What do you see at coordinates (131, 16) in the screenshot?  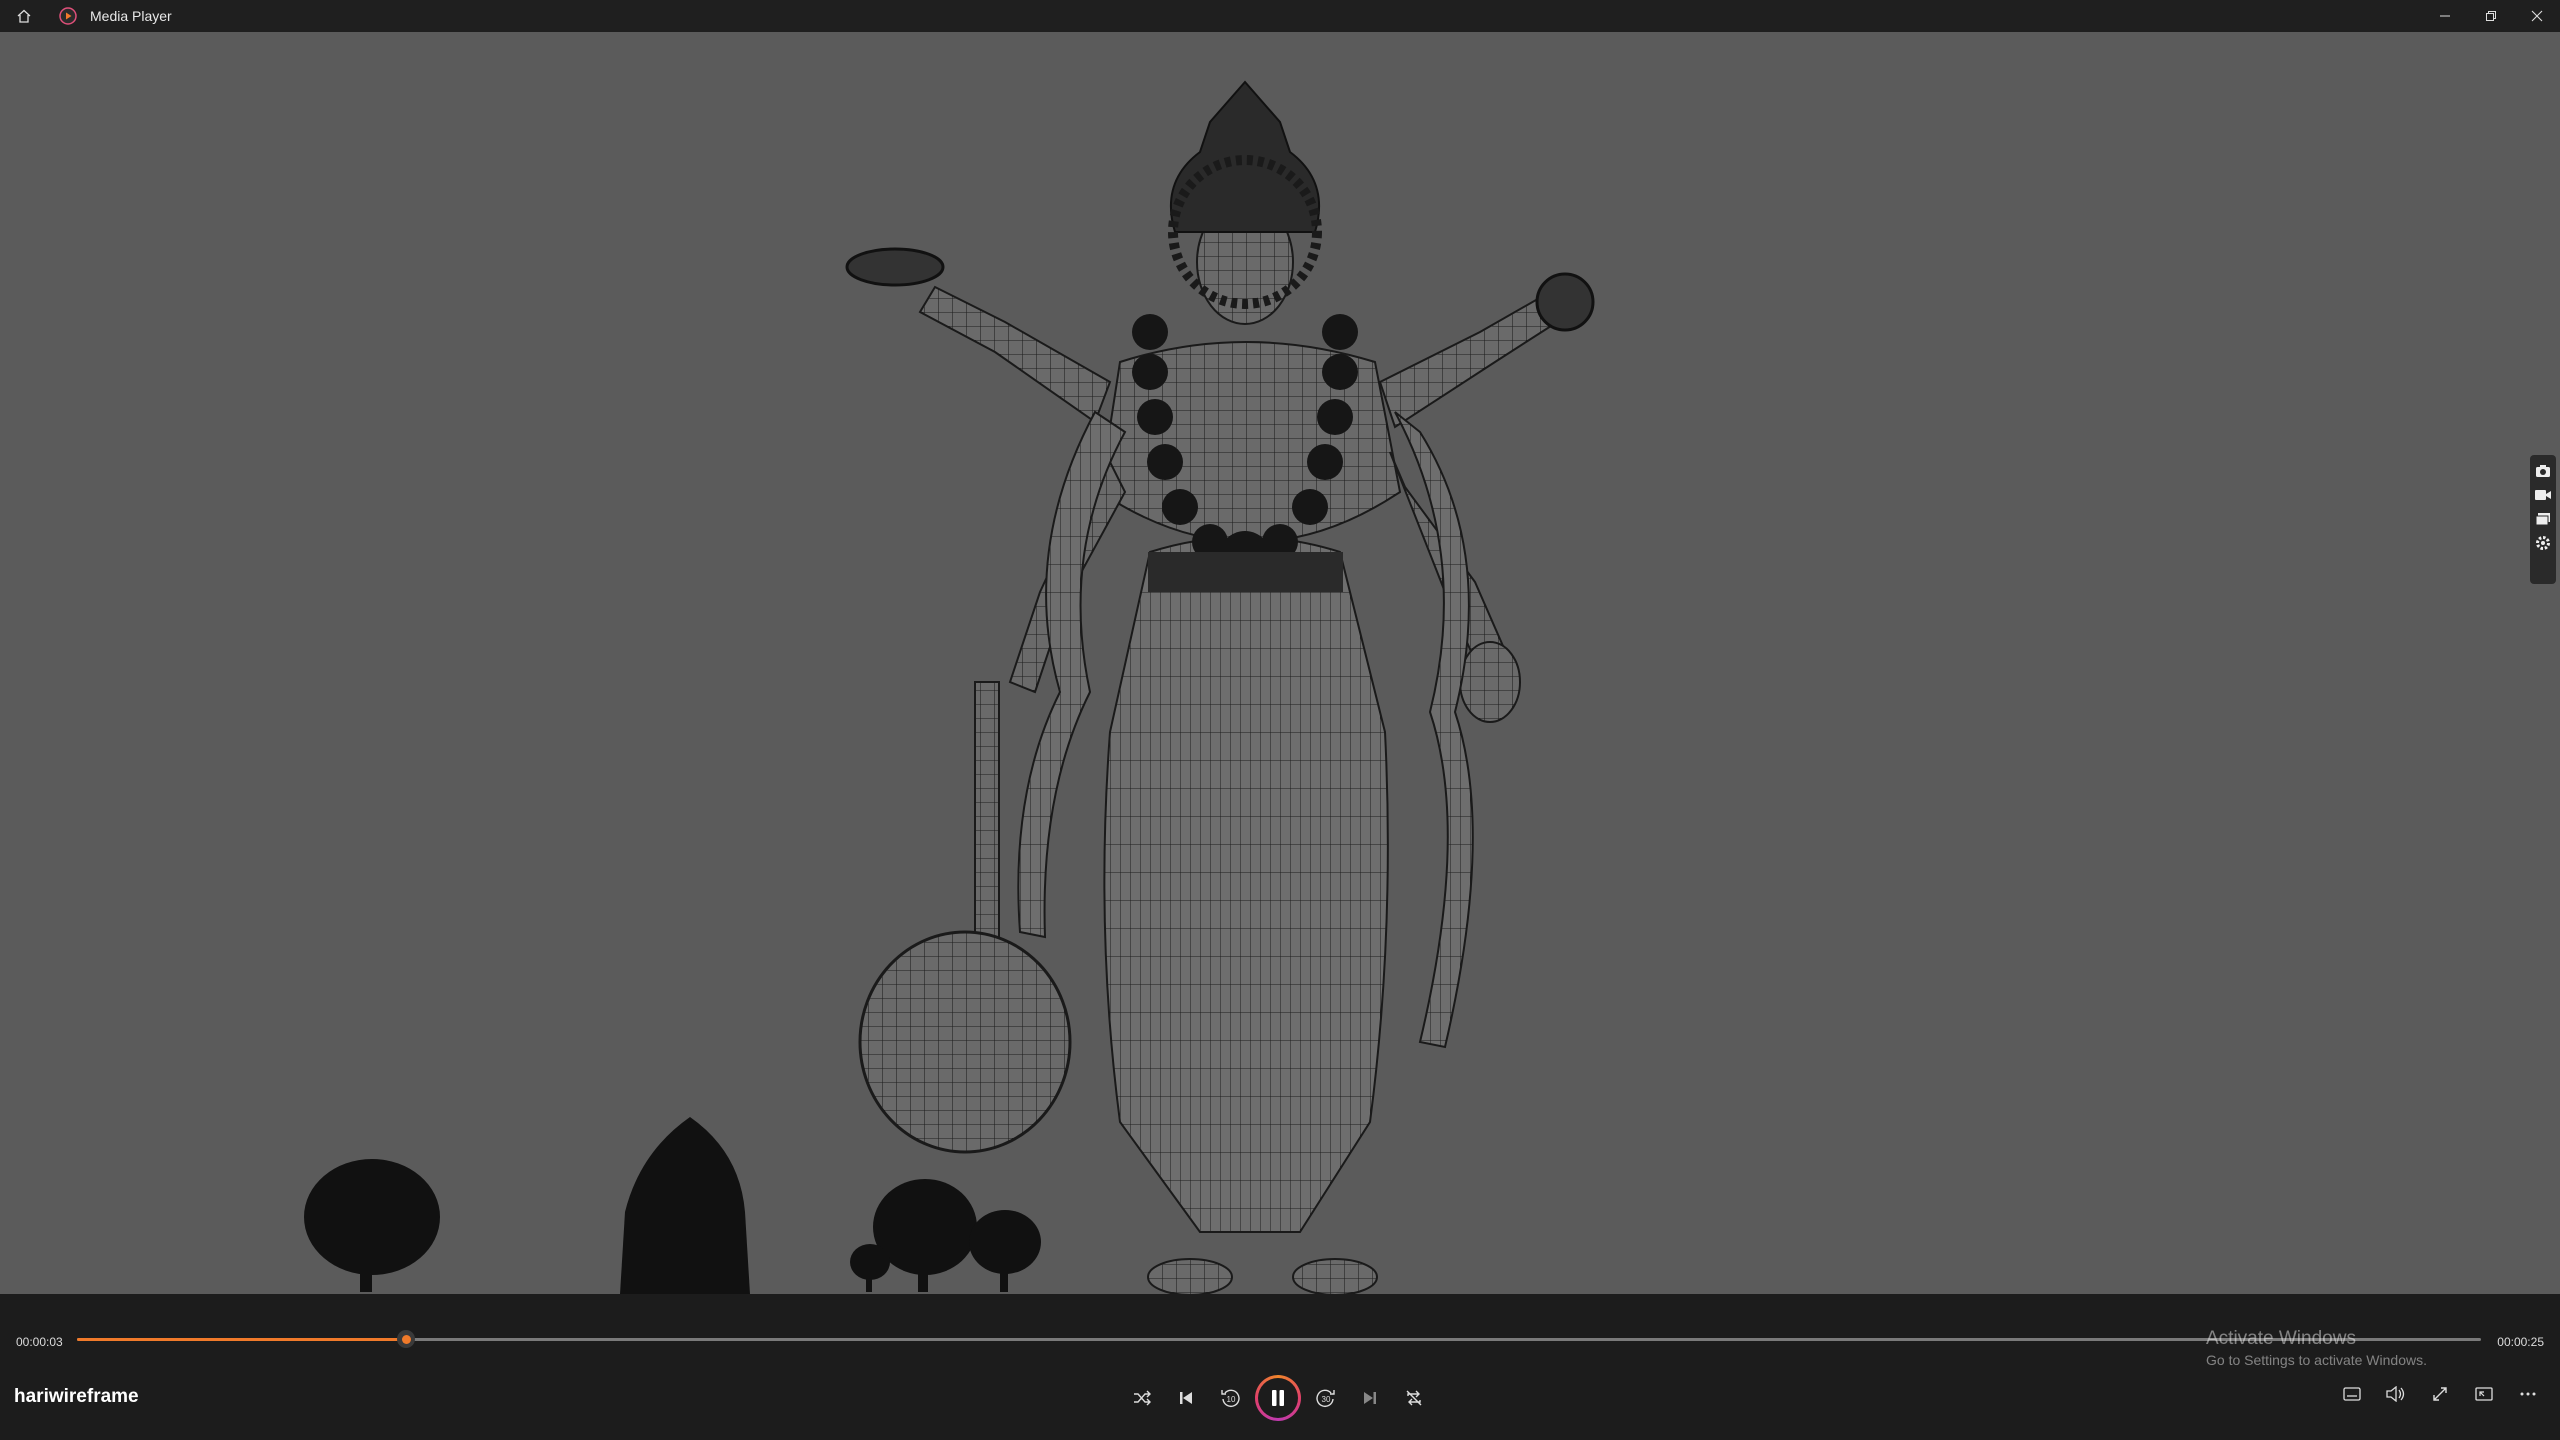 I see `window-title: Media Player` at bounding box center [131, 16].